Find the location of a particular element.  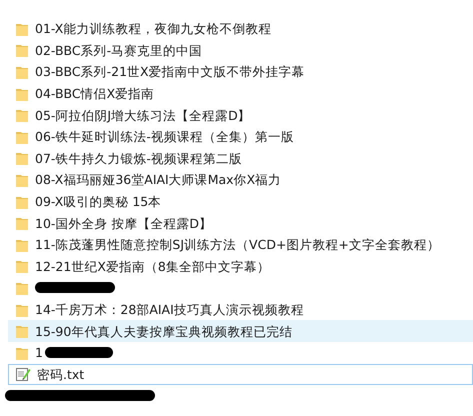

file-name: 06-铁牛延时训练法-视频课程（全集）第一版 is located at coordinates (164, 136).